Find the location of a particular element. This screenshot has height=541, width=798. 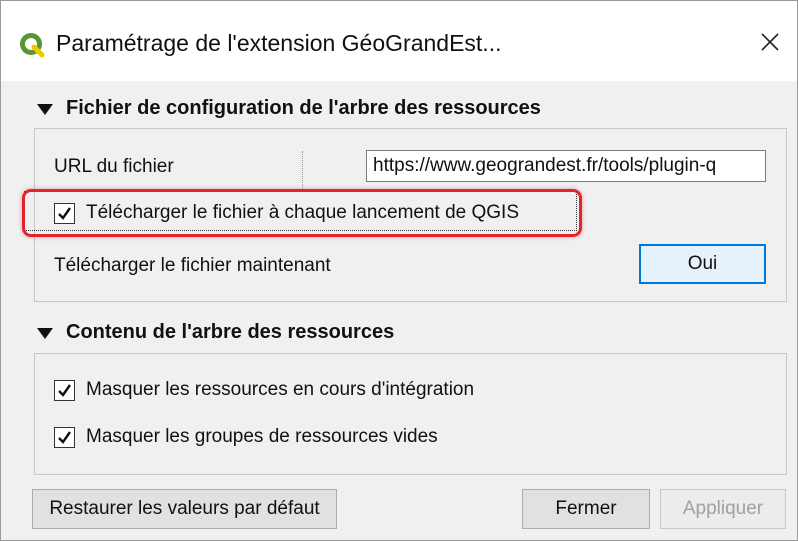

url-label: URL du fichier is located at coordinates (114, 166).